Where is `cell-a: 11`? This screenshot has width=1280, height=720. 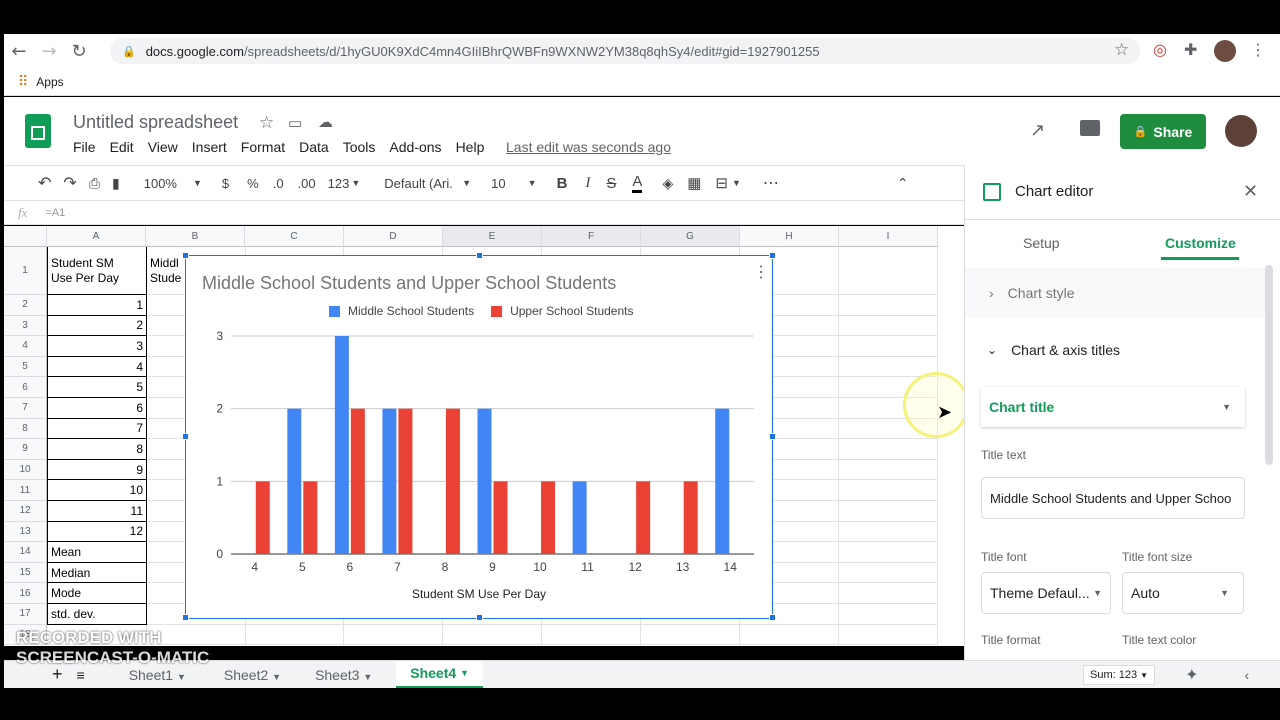
cell-a: 11 is located at coordinates (97, 511).